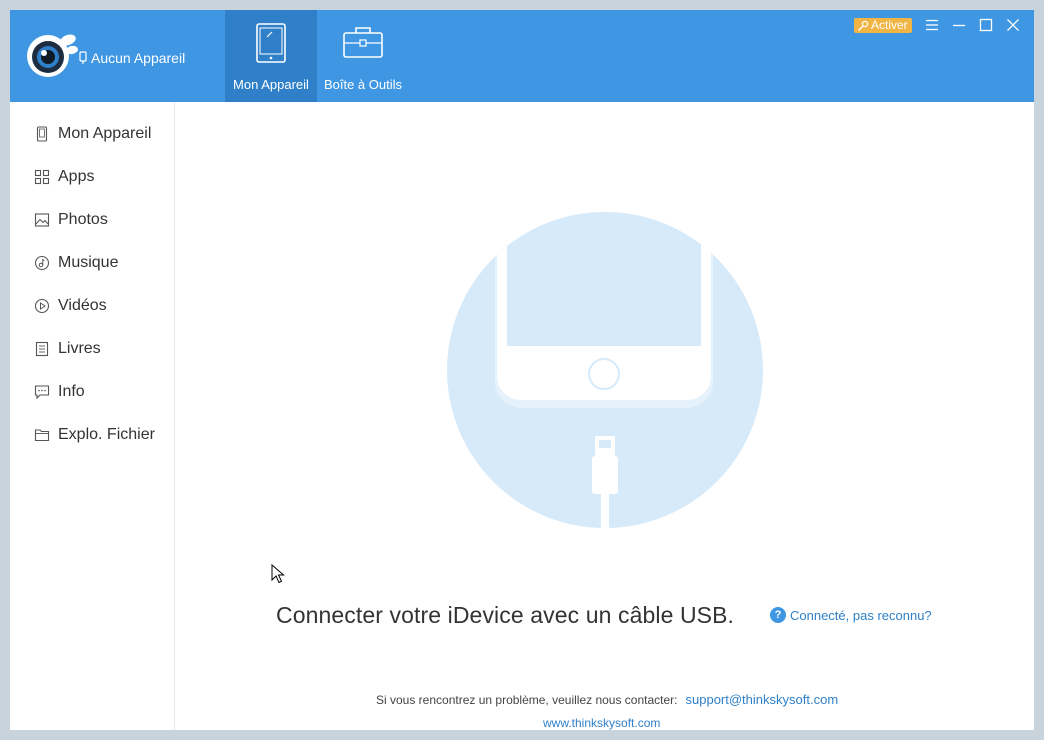 This screenshot has width=1044, height=740. Describe the element at coordinates (42, 220) in the screenshot. I see `image-icon` at that location.